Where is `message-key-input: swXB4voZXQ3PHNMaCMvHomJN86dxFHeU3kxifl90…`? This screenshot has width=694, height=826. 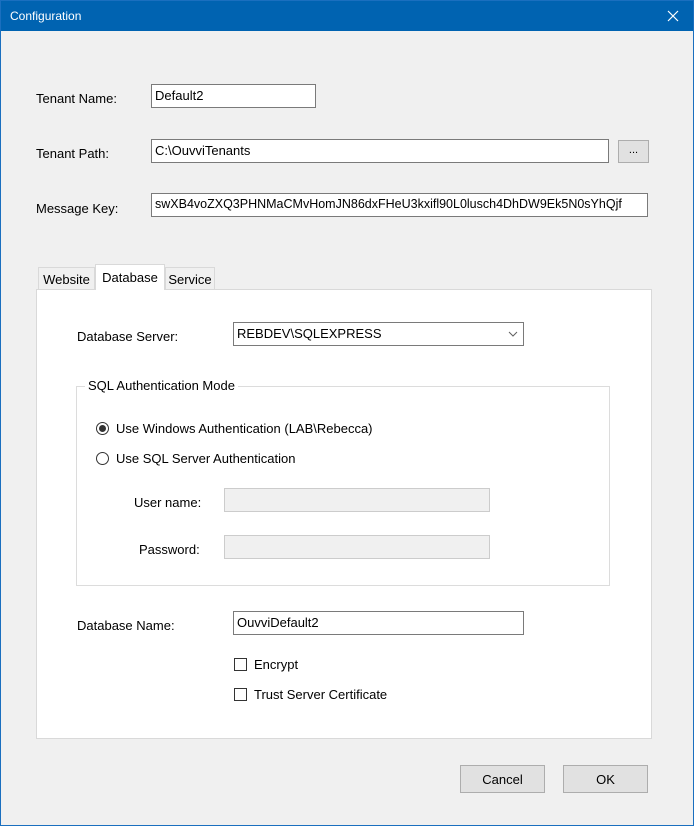
message-key-input: swXB4voZXQ3PHNMaCMvHomJN86dxFHeU3kxifl90… is located at coordinates (399, 205).